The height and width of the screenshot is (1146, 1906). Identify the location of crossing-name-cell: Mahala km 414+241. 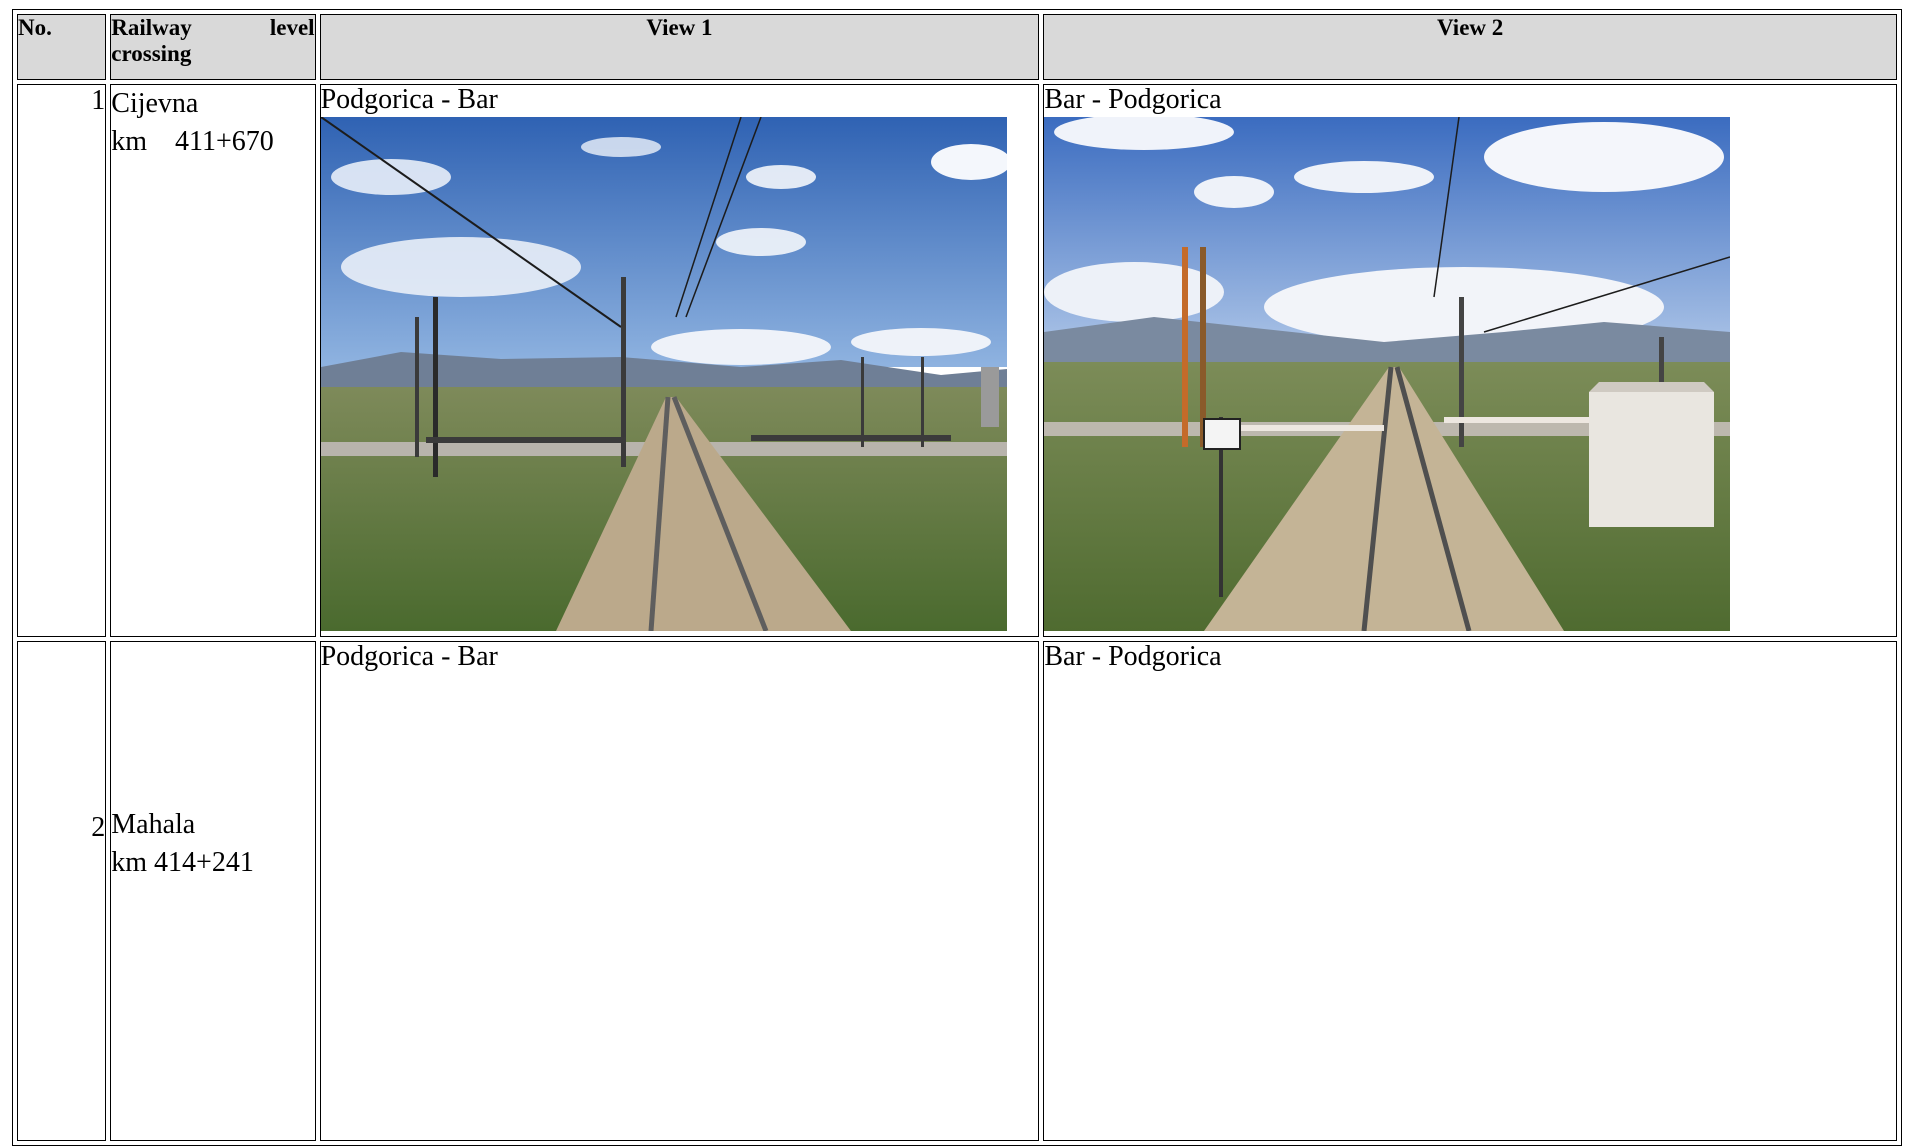
(213, 891).